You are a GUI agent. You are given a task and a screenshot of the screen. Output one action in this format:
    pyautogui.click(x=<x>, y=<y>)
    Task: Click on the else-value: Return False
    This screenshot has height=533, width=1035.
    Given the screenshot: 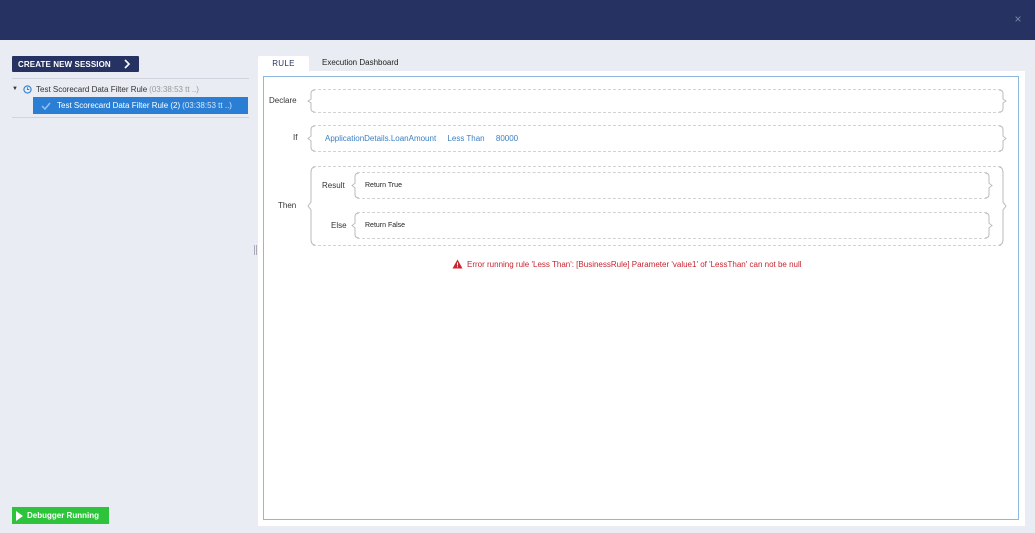 What is the action you would take?
    pyautogui.click(x=385, y=225)
    